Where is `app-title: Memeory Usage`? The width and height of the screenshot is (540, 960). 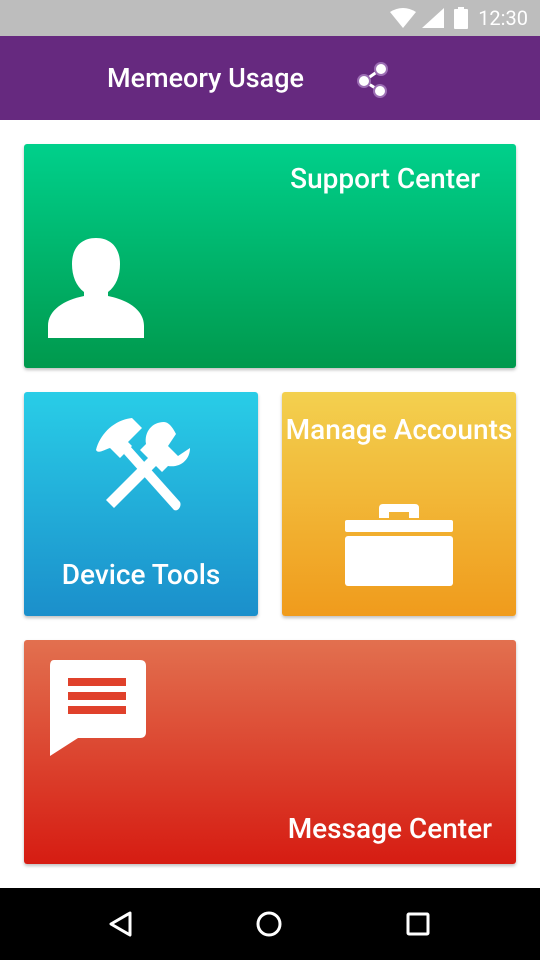 app-title: Memeory Usage is located at coordinates (205, 78).